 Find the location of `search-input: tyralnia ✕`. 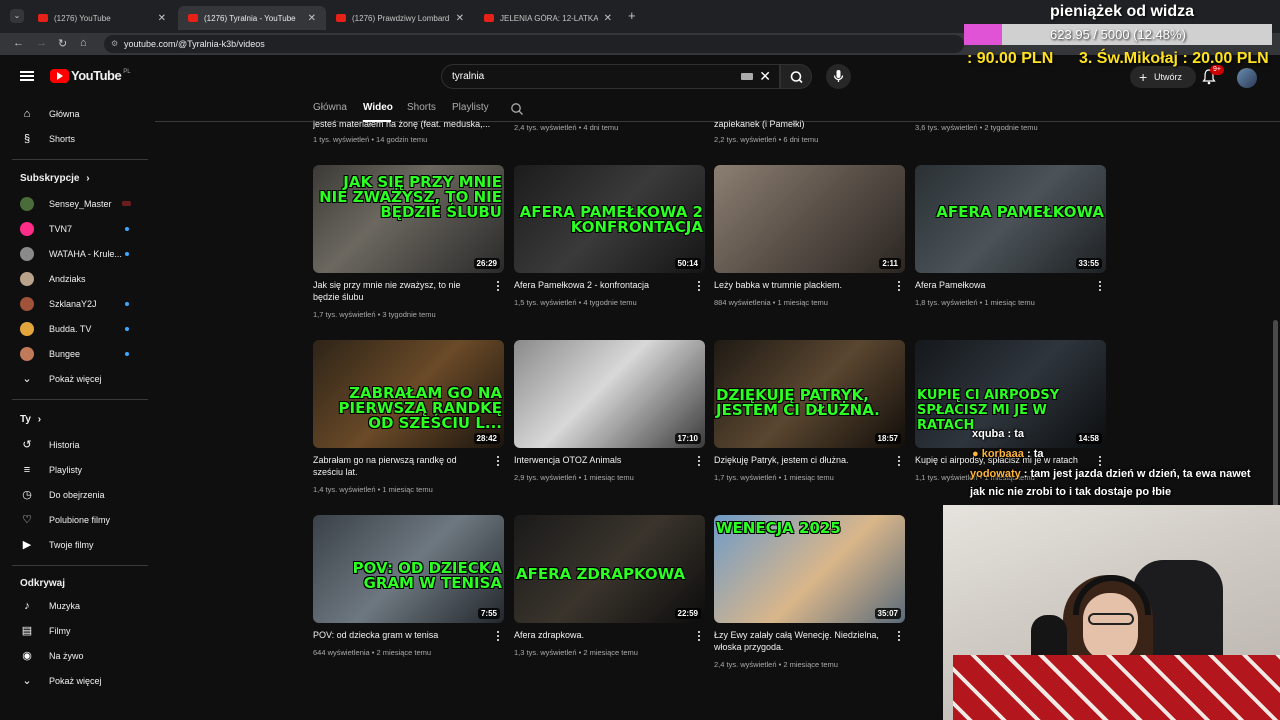

search-input: tyralnia ✕ is located at coordinates (610, 76).